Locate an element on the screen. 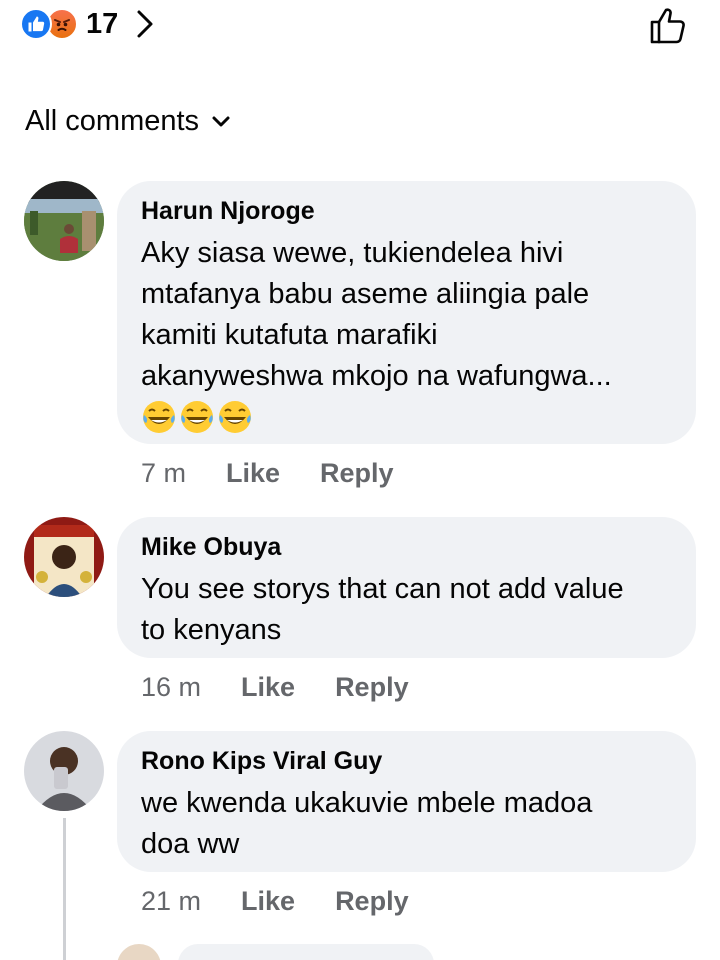 The width and height of the screenshot is (720, 960). reaction-count: 17 is located at coordinates (102, 23).